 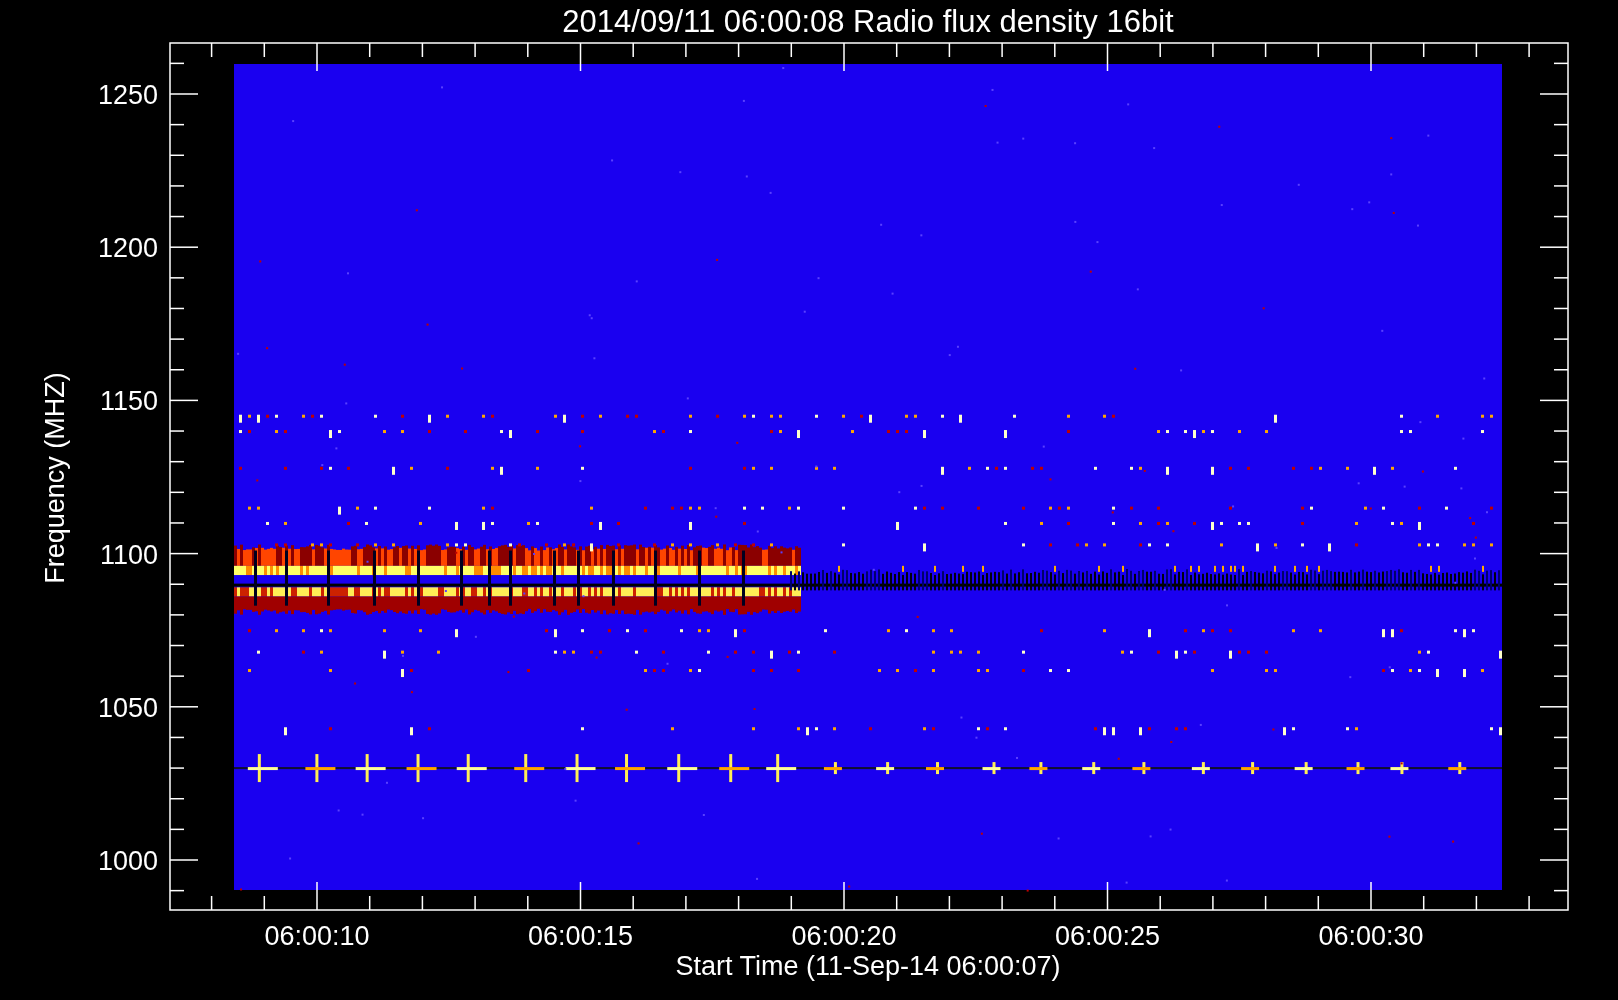 What do you see at coordinates (127, 861) in the screenshot?
I see `tick-label: 1000` at bounding box center [127, 861].